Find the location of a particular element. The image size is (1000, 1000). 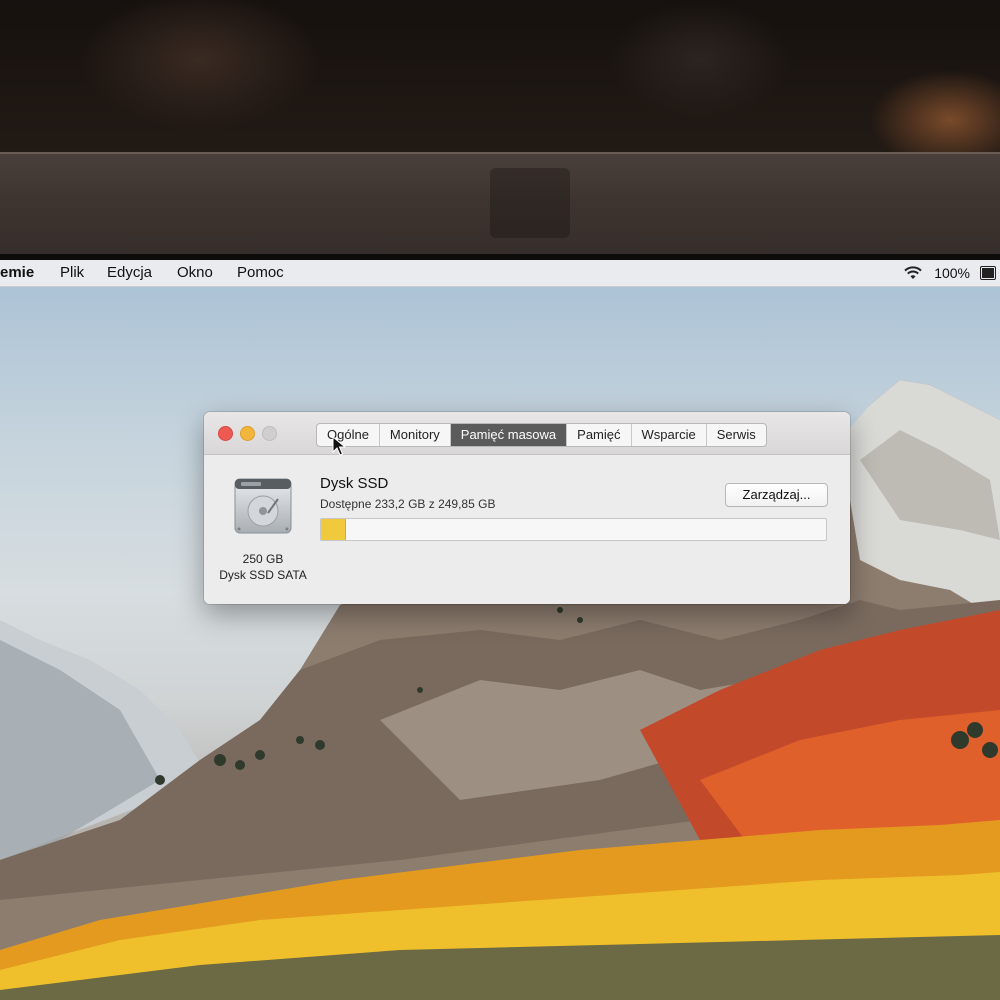

drive-available-space: Dostępne 233,2 GB z 249,85 GB is located at coordinates (408, 504).